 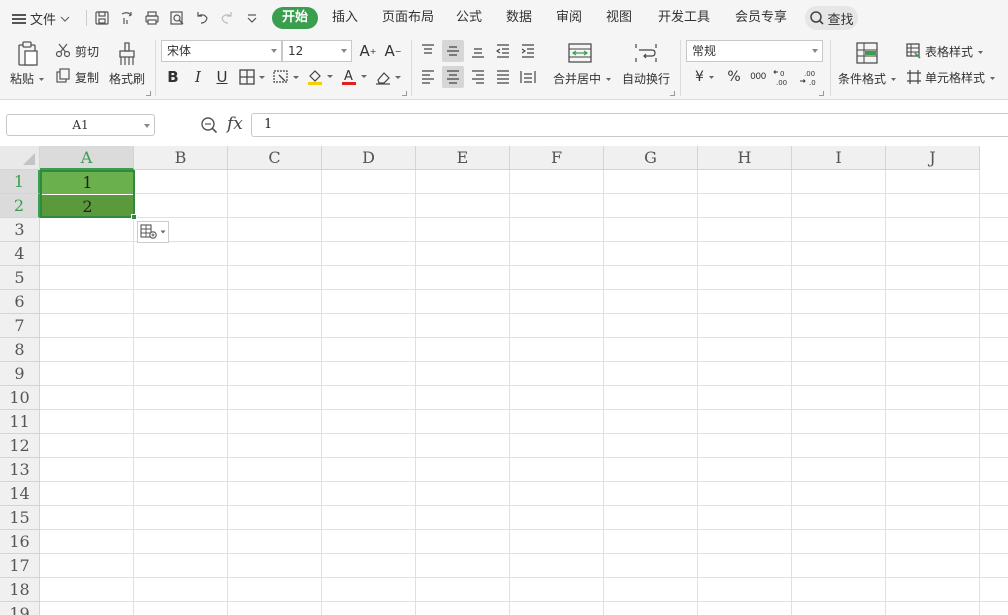 What do you see at coordinates (345, 18) in the screenshot?
I see `tab-insert: 插入` at bounding box center [345, 18].